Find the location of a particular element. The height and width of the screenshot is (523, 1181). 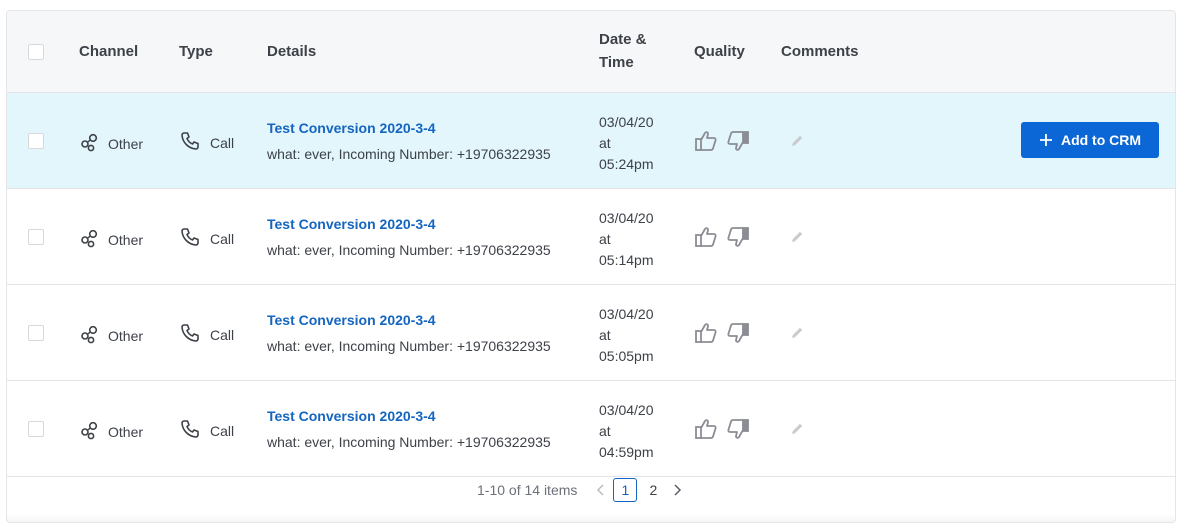

page-2-button: 2 is located at coordinates (653, 490).